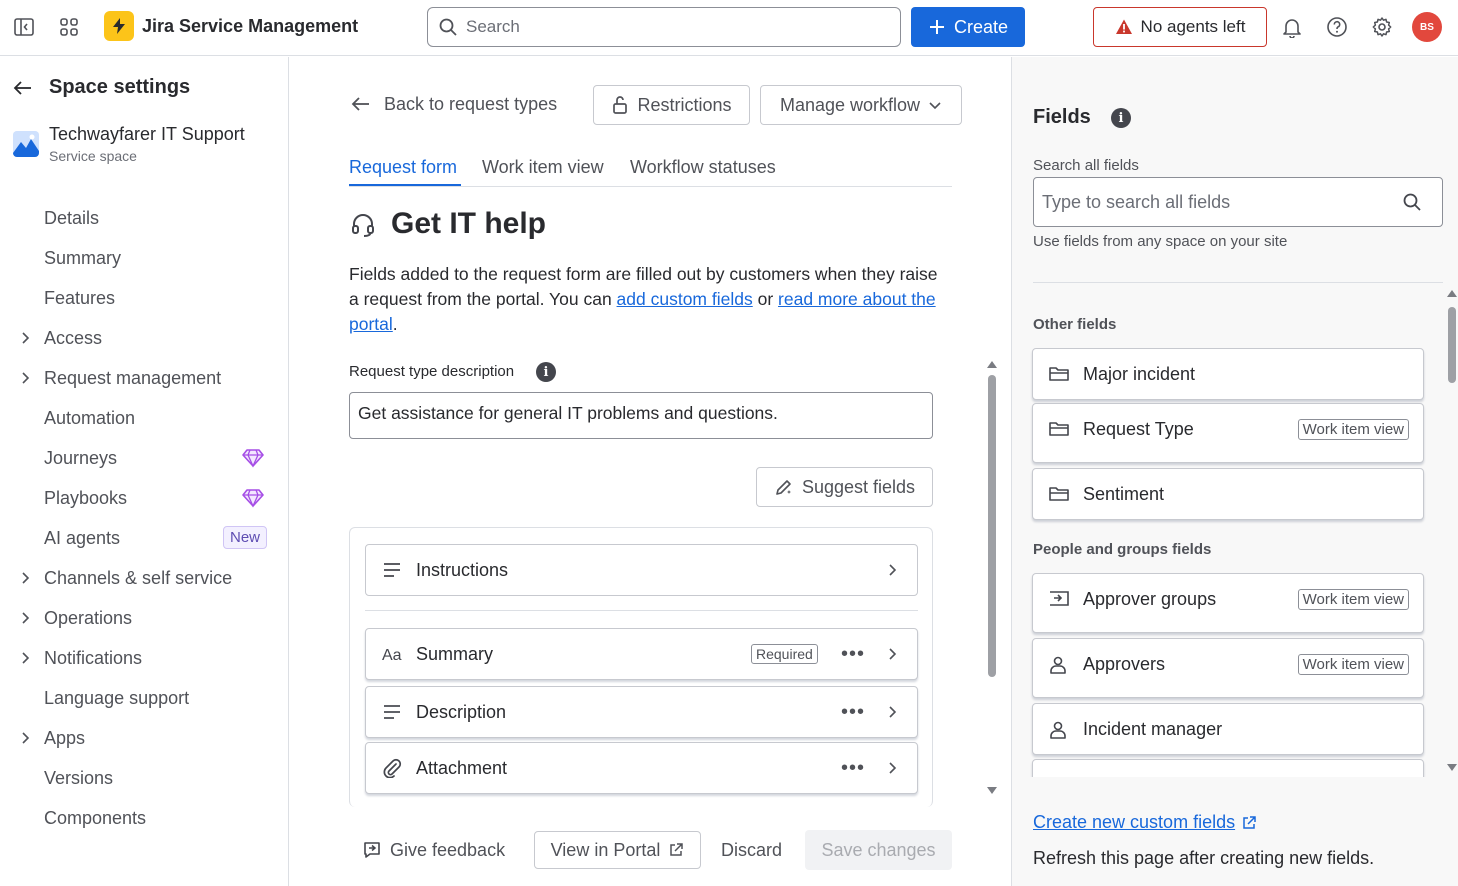 This screenshot has height=886, width=1458. I want to click on form-field-instructions: Instructions, so click(641, 570).